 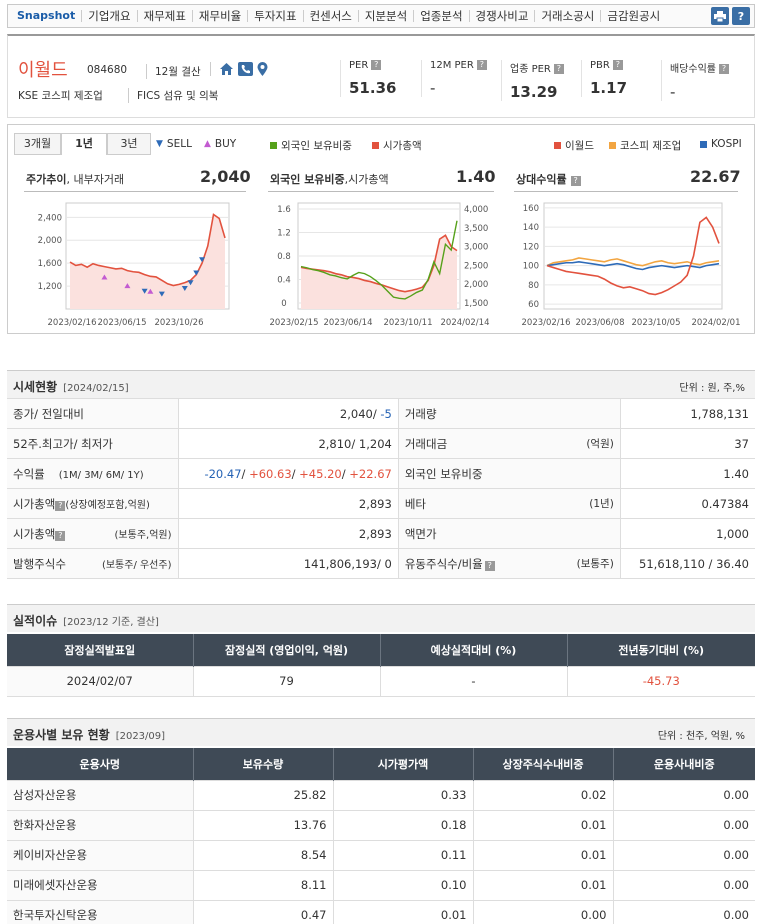 What do you see at coordinates (531, 209) in the screenshot?
I see `y-tick-label: 160` at bounding box center [531, 209].